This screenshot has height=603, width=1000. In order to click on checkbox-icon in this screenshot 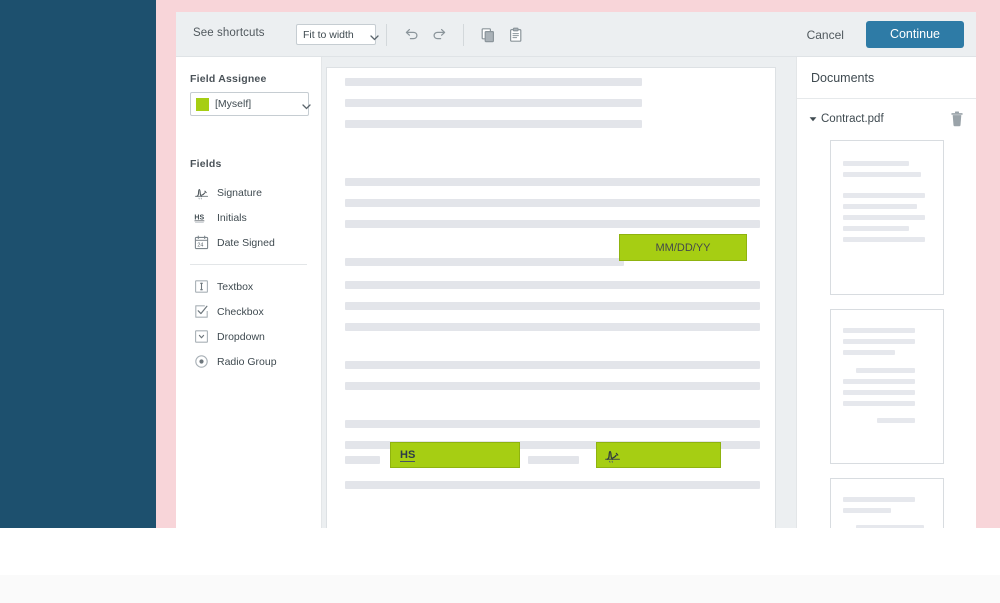, I will do `click(201, 311)`.